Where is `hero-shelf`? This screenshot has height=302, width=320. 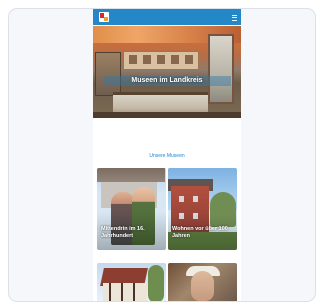
hero-shelf is located at coordinates (161, 60).